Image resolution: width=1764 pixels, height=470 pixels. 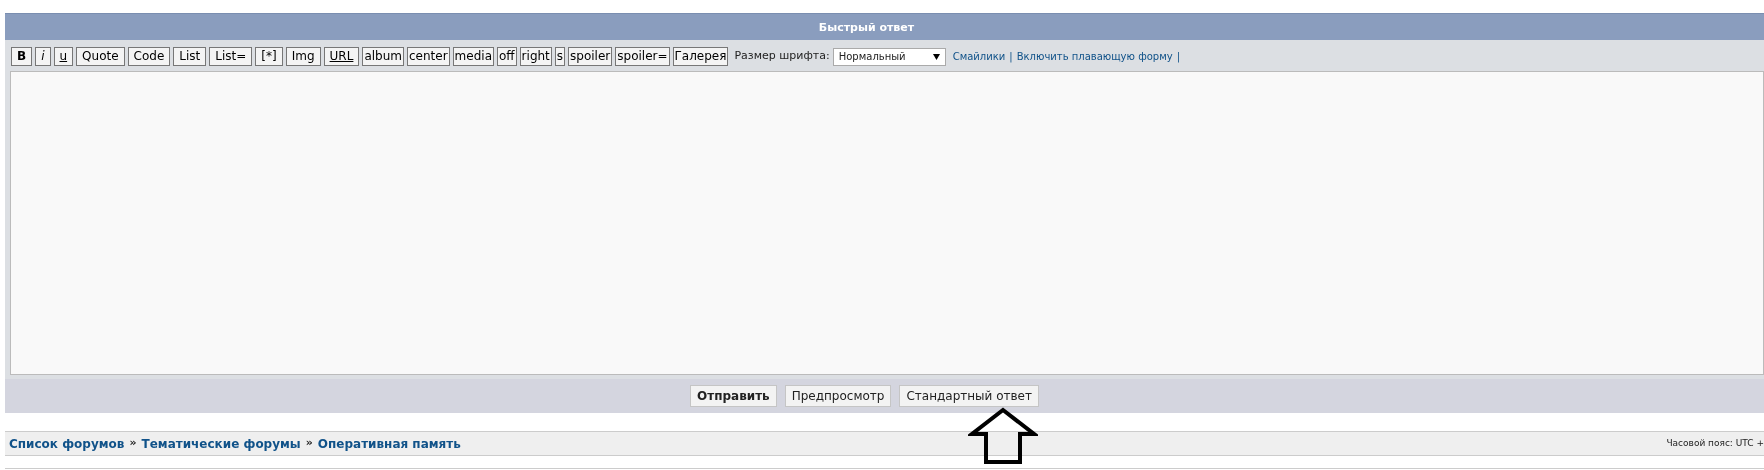 What do you see at coordinates (1003, 436) in the screenshot?
I see `up-arrow-annotation` at bounding box center [1003, 436].